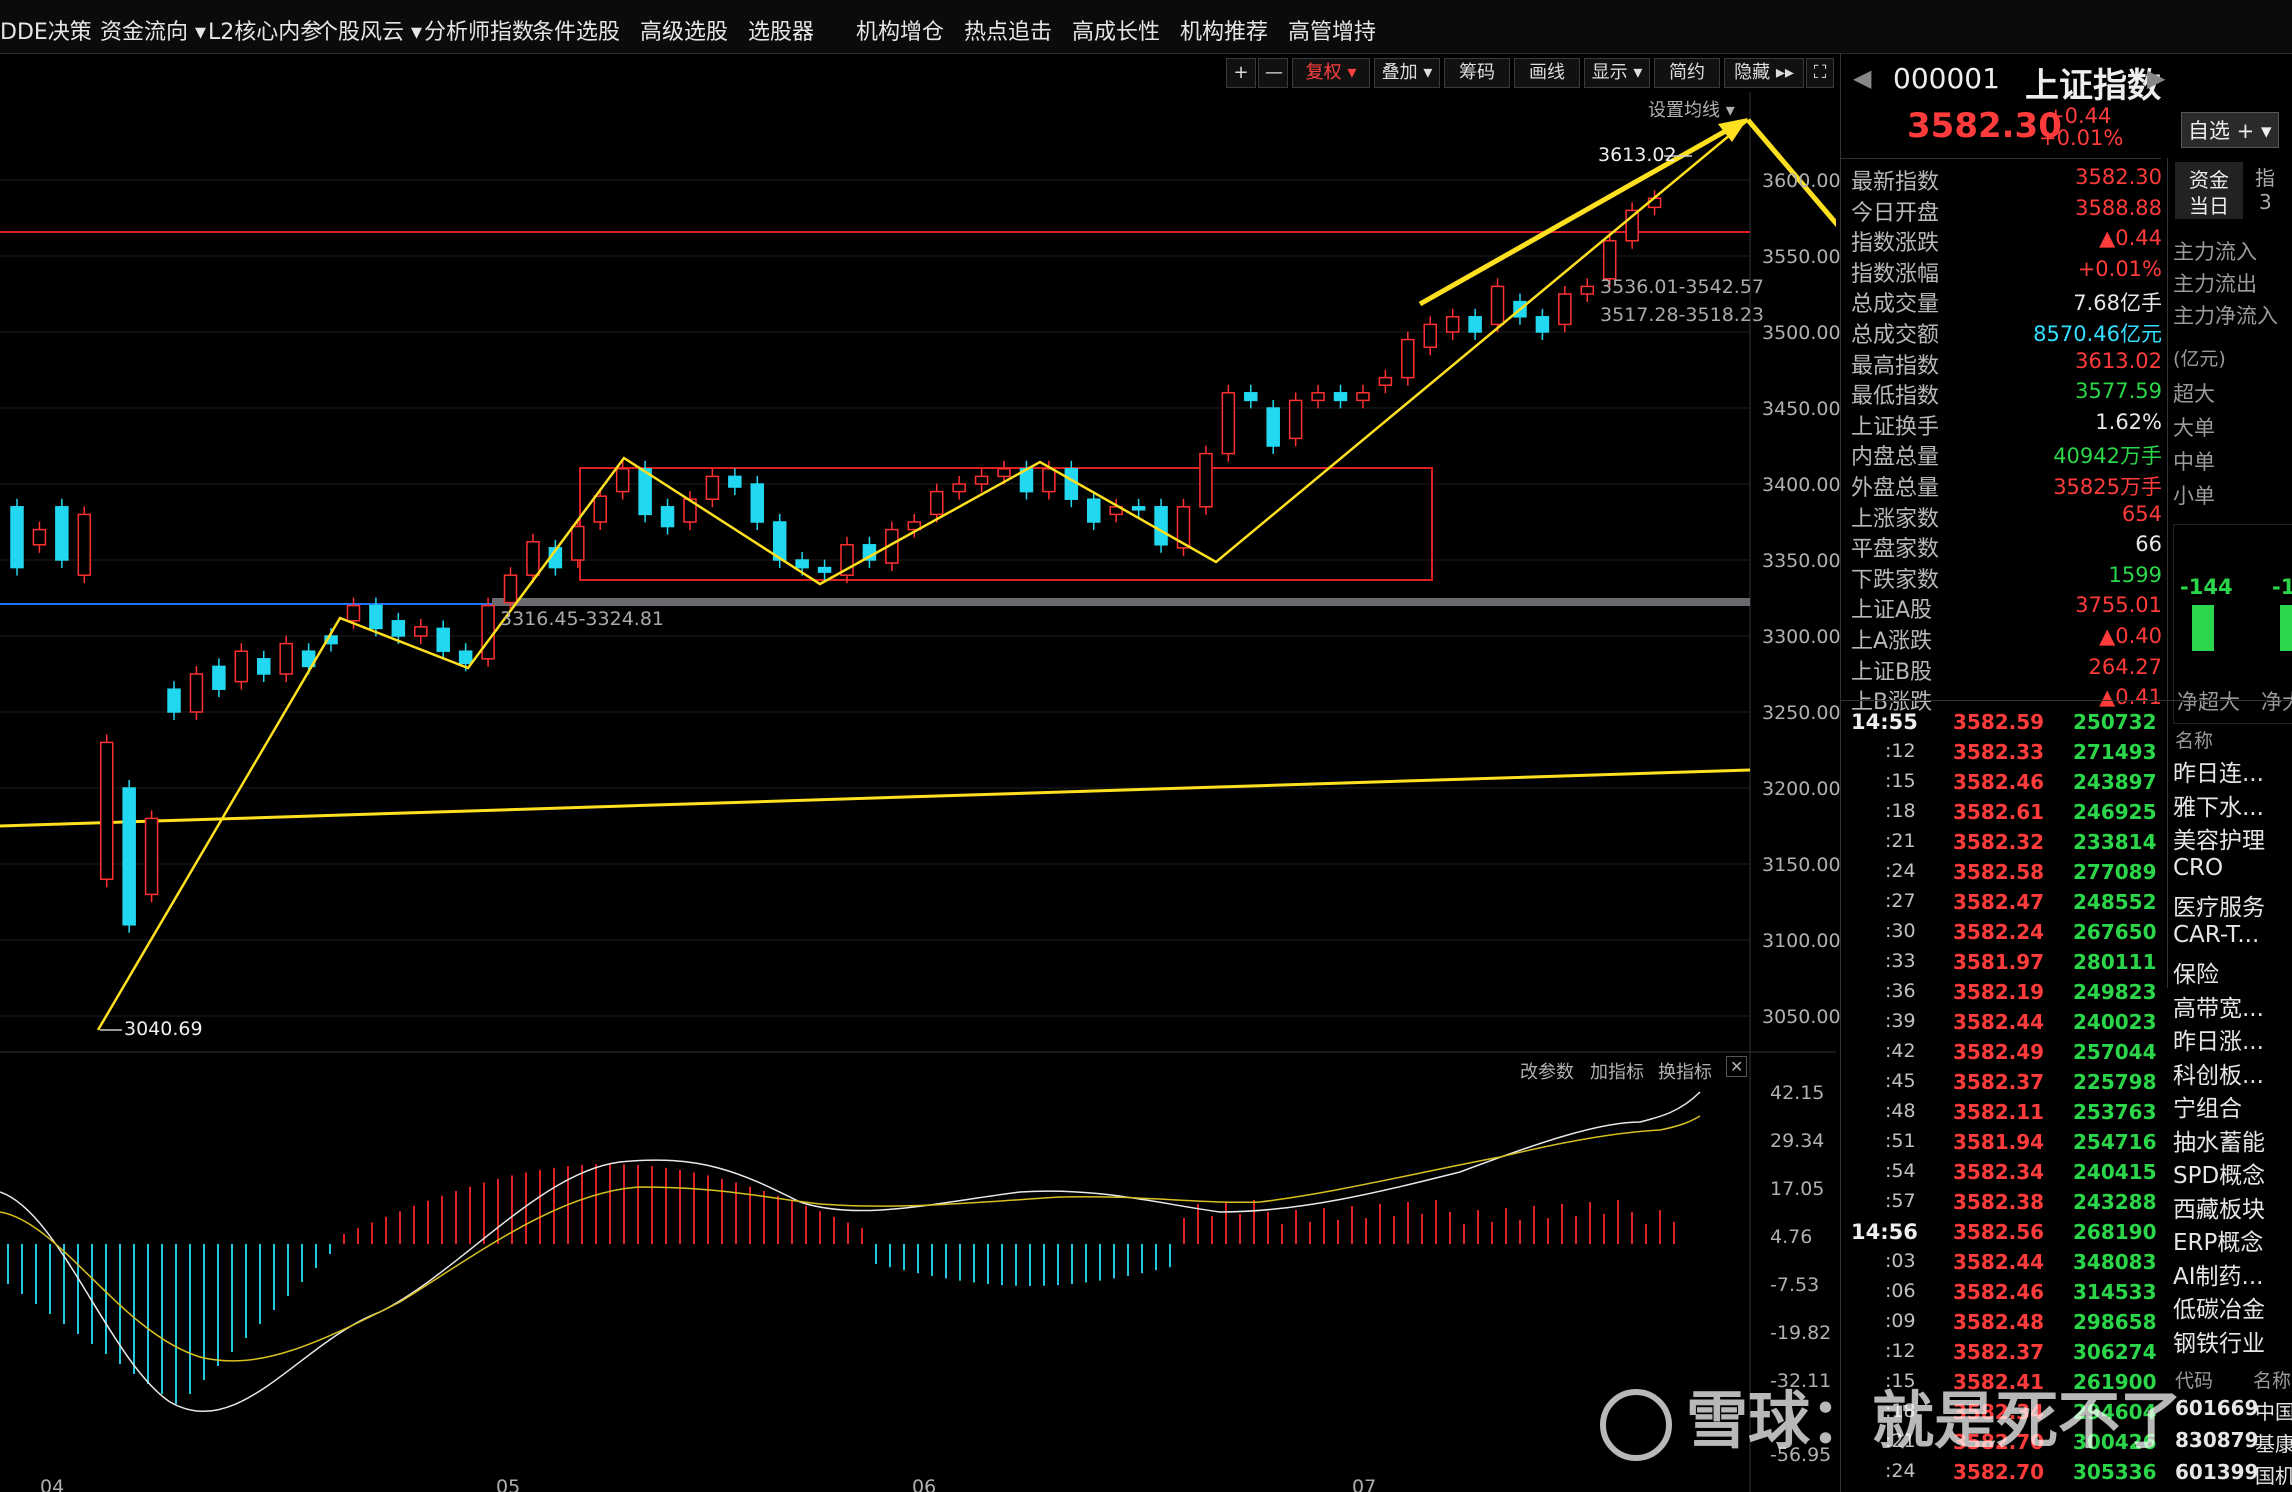  I want to click on stock-name-cell: 基康, so click(2273, 1442).